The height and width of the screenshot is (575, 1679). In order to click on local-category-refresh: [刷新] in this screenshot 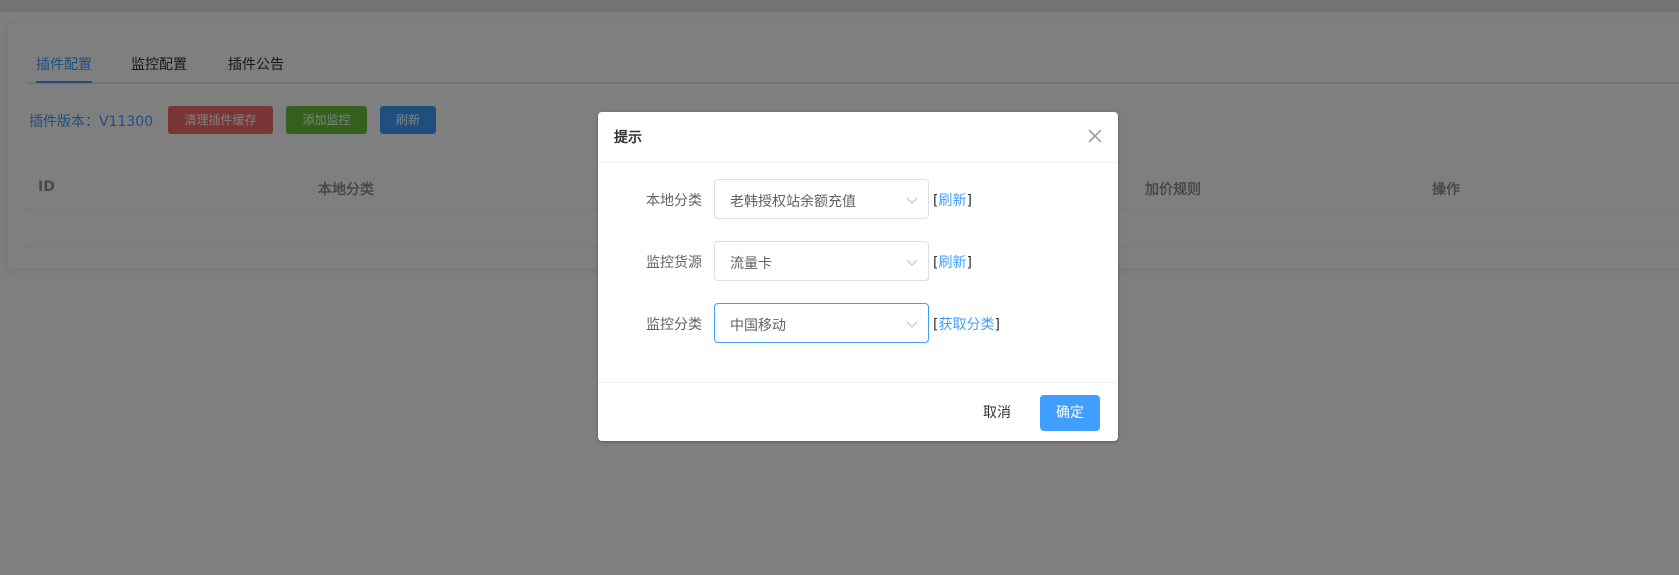, I will do `click(952, 201)`.